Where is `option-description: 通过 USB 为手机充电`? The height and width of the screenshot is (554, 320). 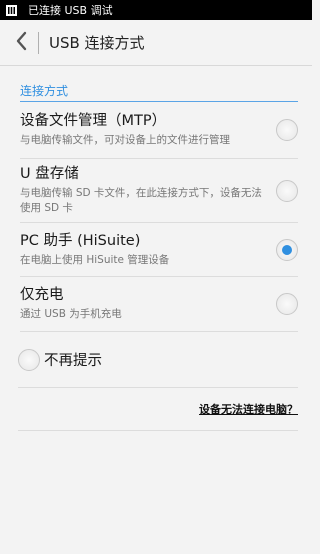 option-description: 通过 USB 为手机充电 is located at coordinates (71, 314).